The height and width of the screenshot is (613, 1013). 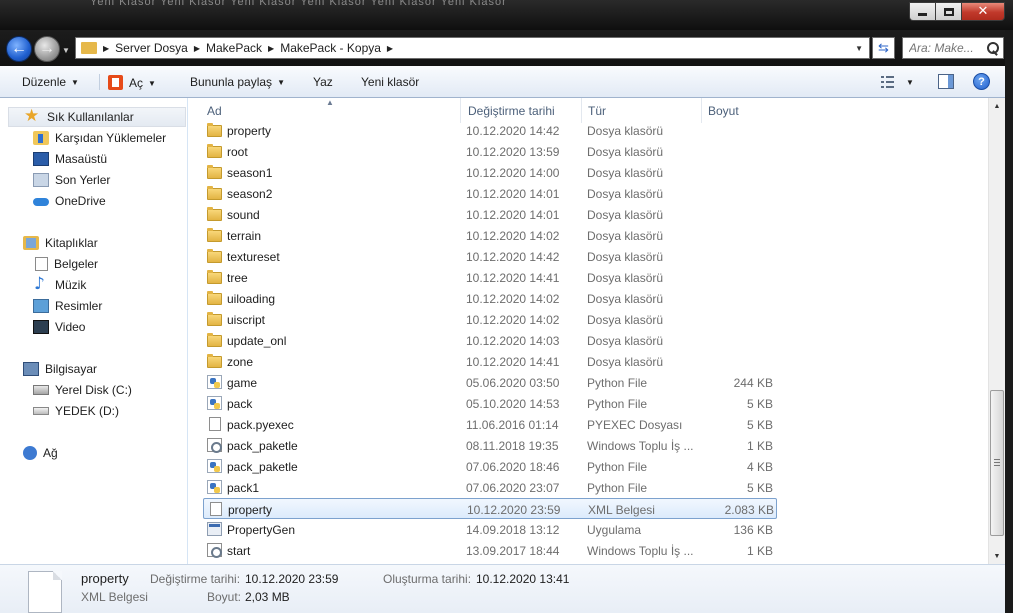 What do you see at coordinates (79, 306) in the screenshot?
I see `nav-label: Resimler` at bounding box center [79, 306].